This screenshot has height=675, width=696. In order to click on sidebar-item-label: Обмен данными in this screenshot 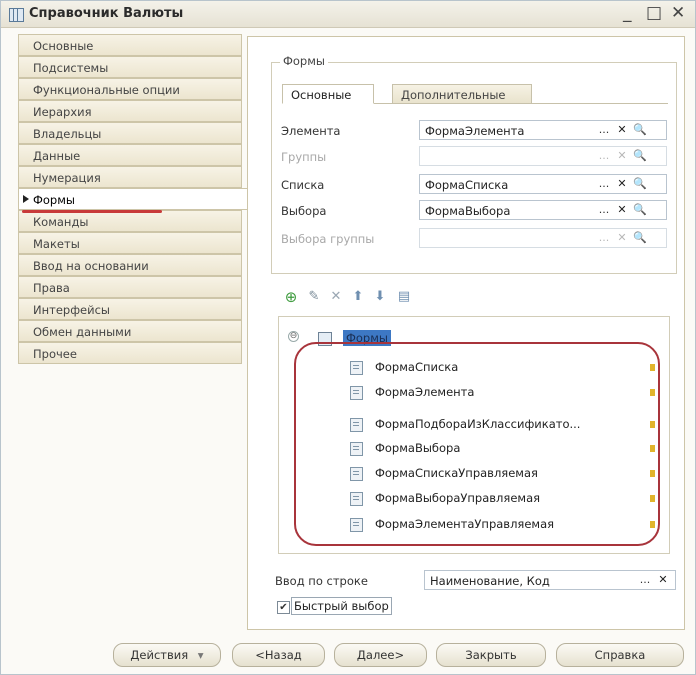, I will do `click(82, 332)`.